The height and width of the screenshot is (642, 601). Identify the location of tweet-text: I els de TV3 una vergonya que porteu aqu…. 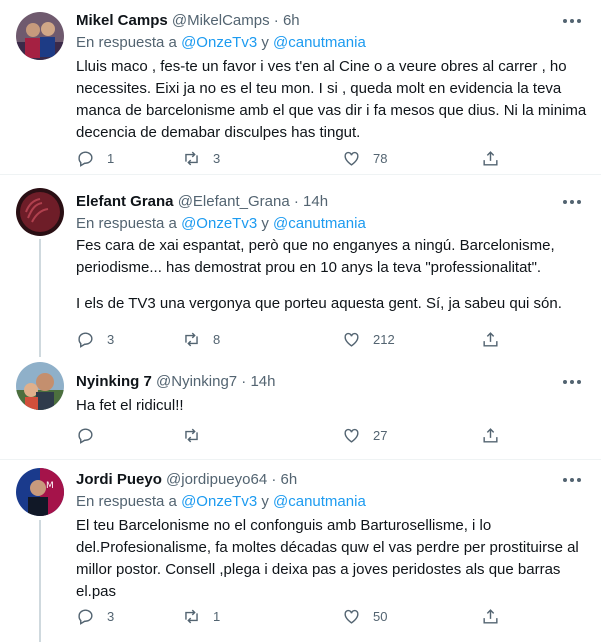
(319, 303).